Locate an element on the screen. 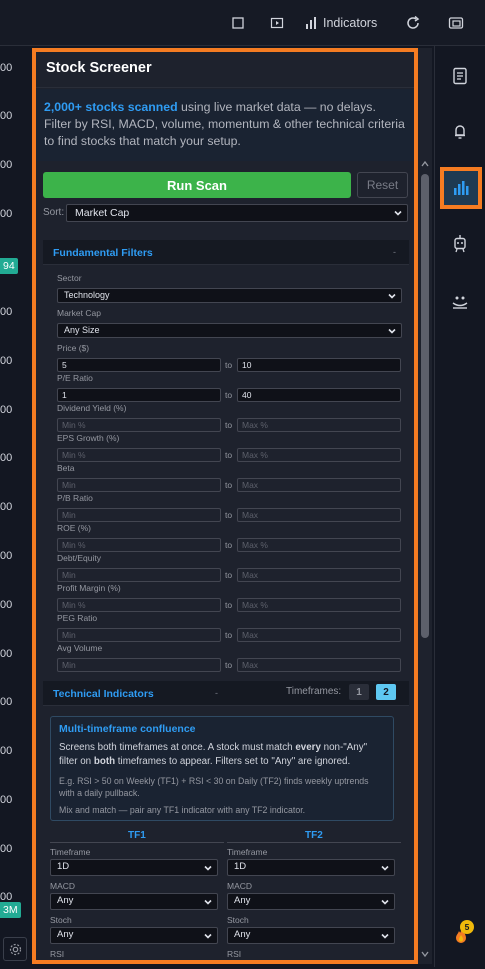 This screenshot has width=485, height=969. tf2-macd-label: MACD is located at coordinates (240, 886).